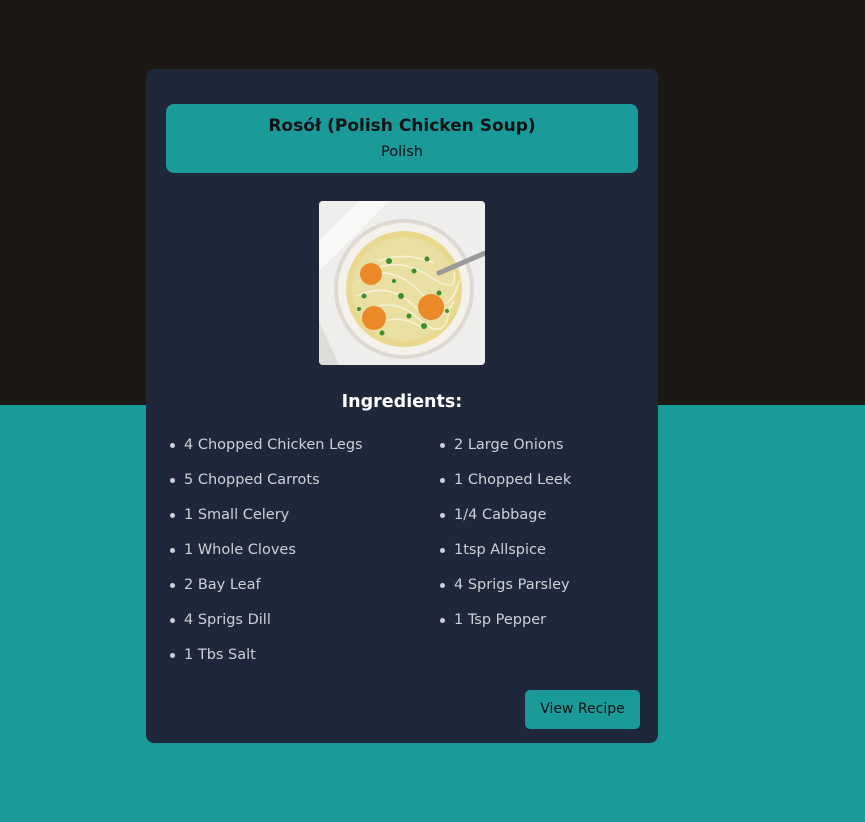  Describe the element at coordinates (290, 590) in the screenshot. I see `ingredient-item: 2 Bay Leaf` at that location.